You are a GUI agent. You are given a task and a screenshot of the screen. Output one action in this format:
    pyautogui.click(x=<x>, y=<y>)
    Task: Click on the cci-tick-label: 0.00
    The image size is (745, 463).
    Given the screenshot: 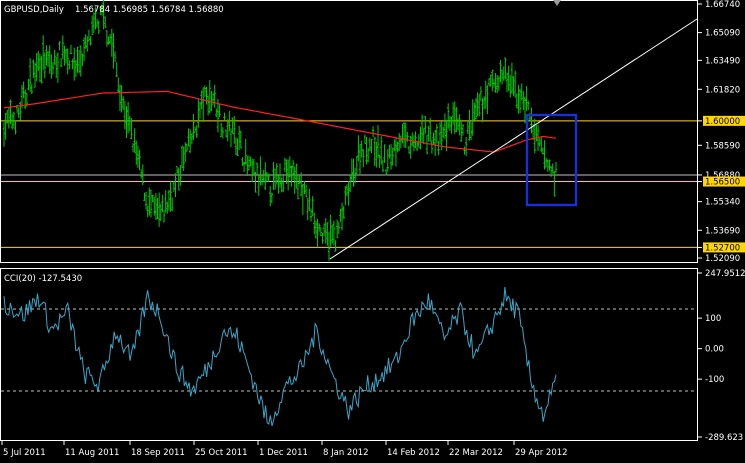 What is the action you would take?
    pyautogui.click(x=714, y=350)
    